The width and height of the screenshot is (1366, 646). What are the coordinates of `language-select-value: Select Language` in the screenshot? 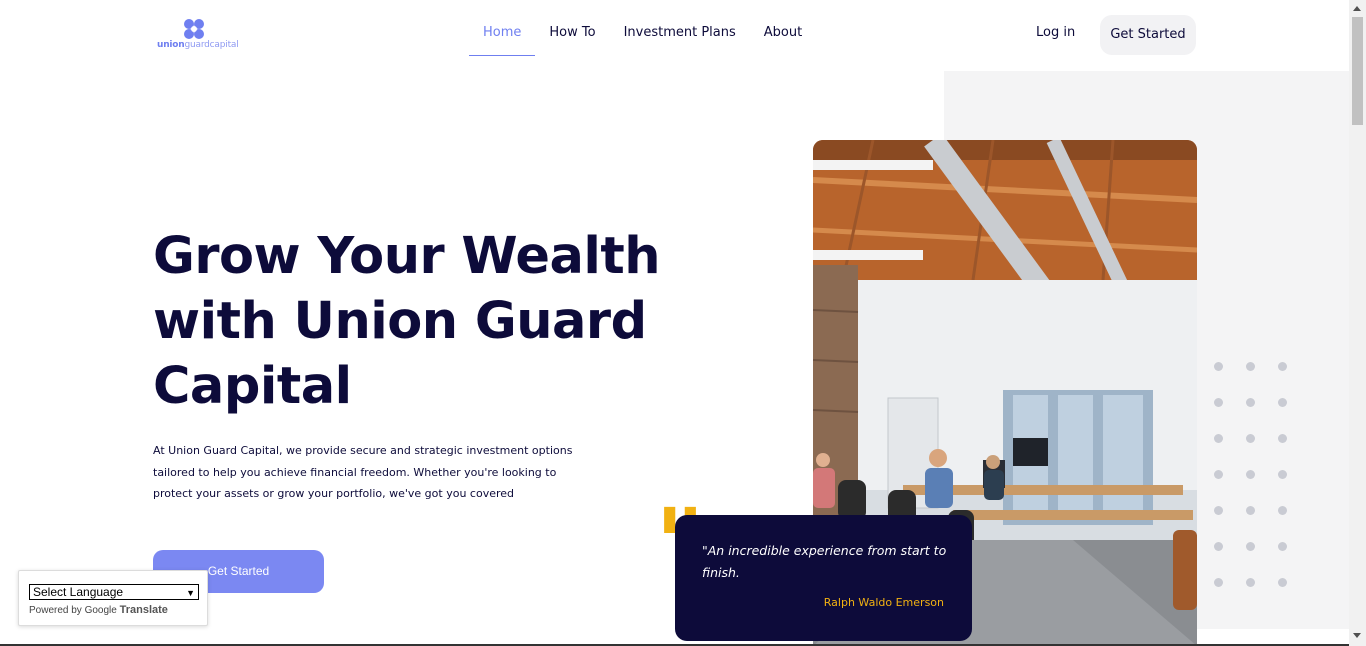 It's located at (78, 592).